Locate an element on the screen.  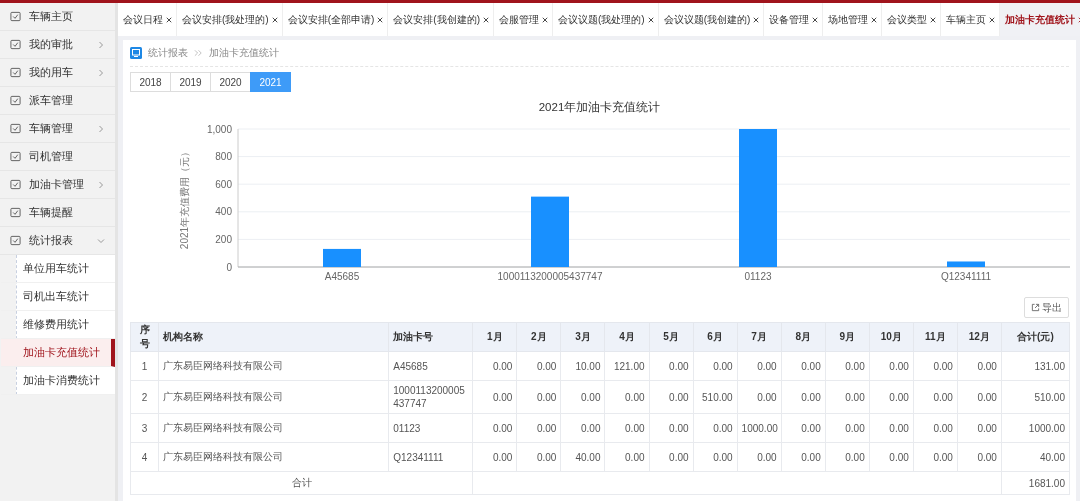
sidebar-item: 派车管理 is located at coordinates (57, 101).